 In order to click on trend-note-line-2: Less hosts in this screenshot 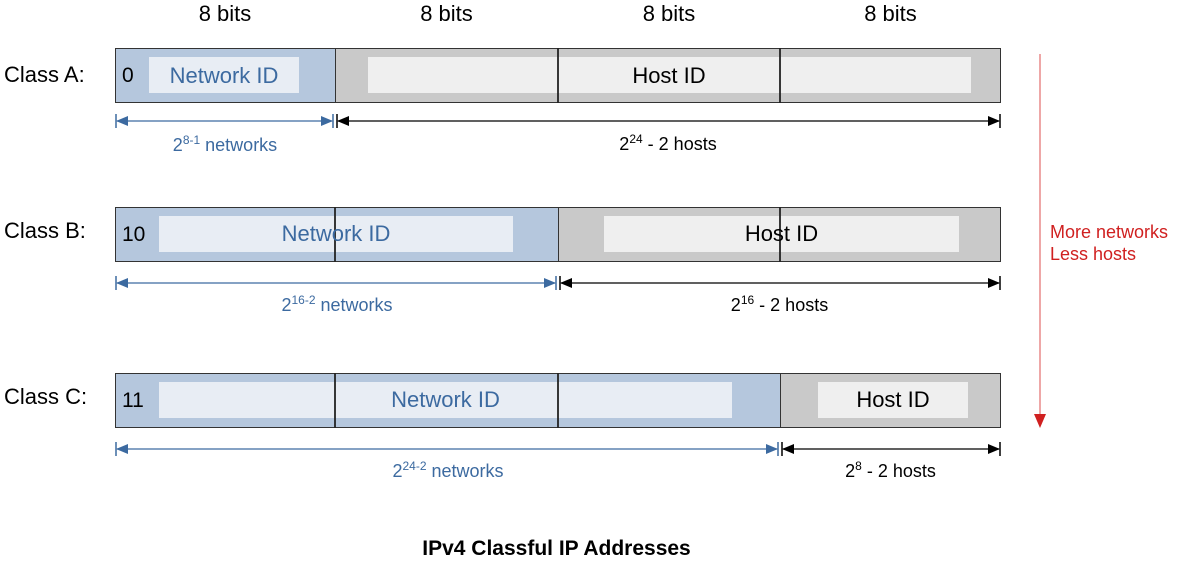, I will do `click(1093, 254)`.